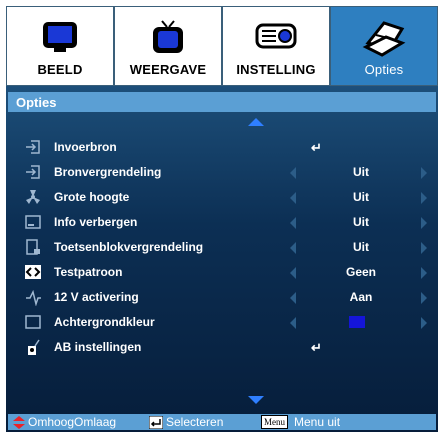  What do you see at coordinates (222, 172) in the screenshot?
I see `menu-row-source-lock: Bronvergrendeling Uit` at bounding box center [222, 172].